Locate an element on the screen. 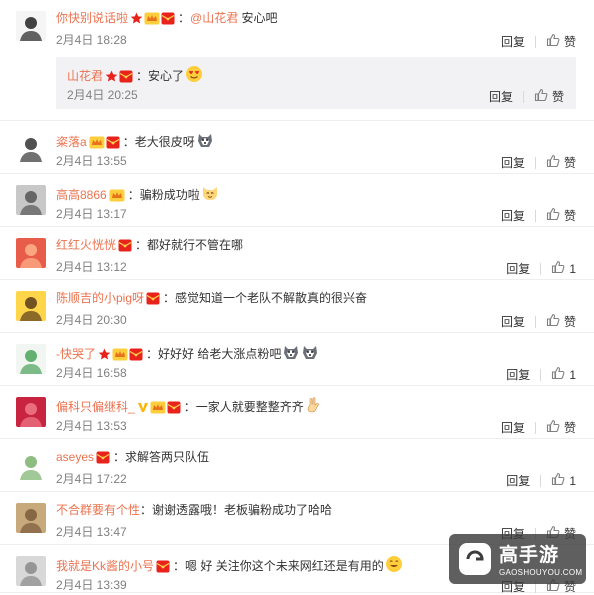 Image resolution: width=594 pixels, height=595 pixels. username-link: 陈顺吉的小pig呀 is located at coordinates (100, 298).